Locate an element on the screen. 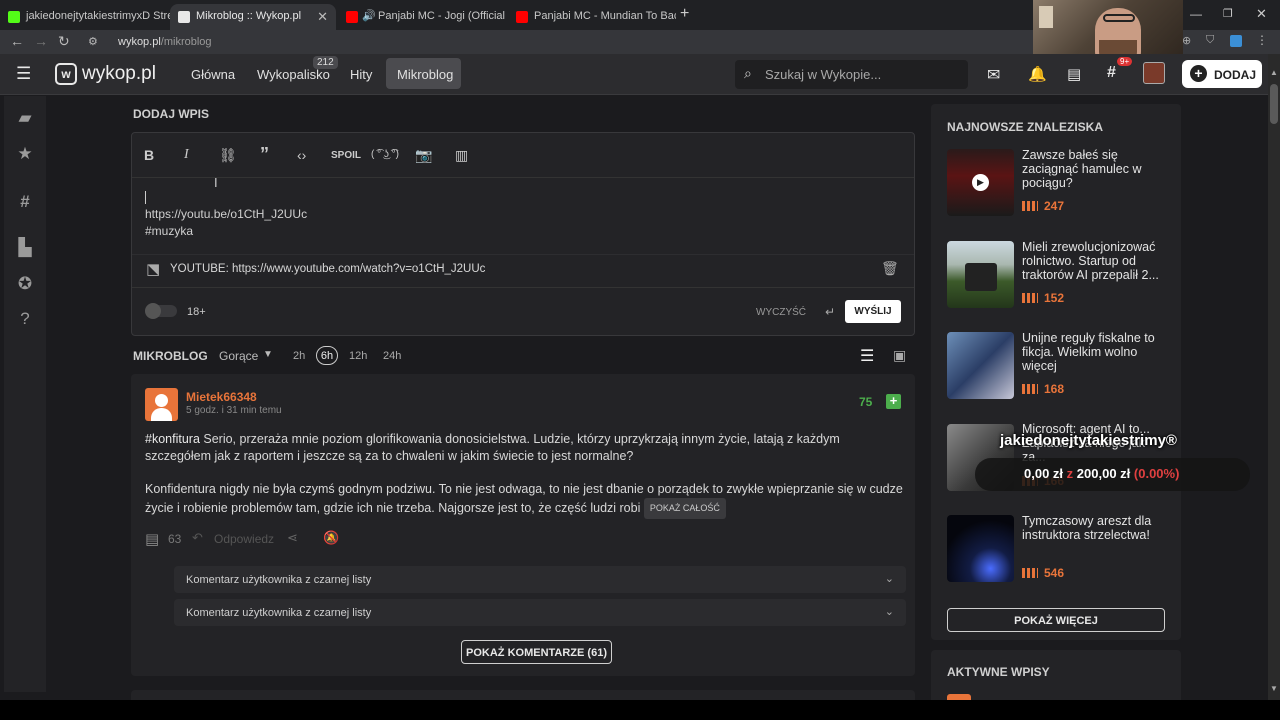 This screenshot has width=1280, height=720. card-view-icon: ▣ is located at coordinates (899, 355).